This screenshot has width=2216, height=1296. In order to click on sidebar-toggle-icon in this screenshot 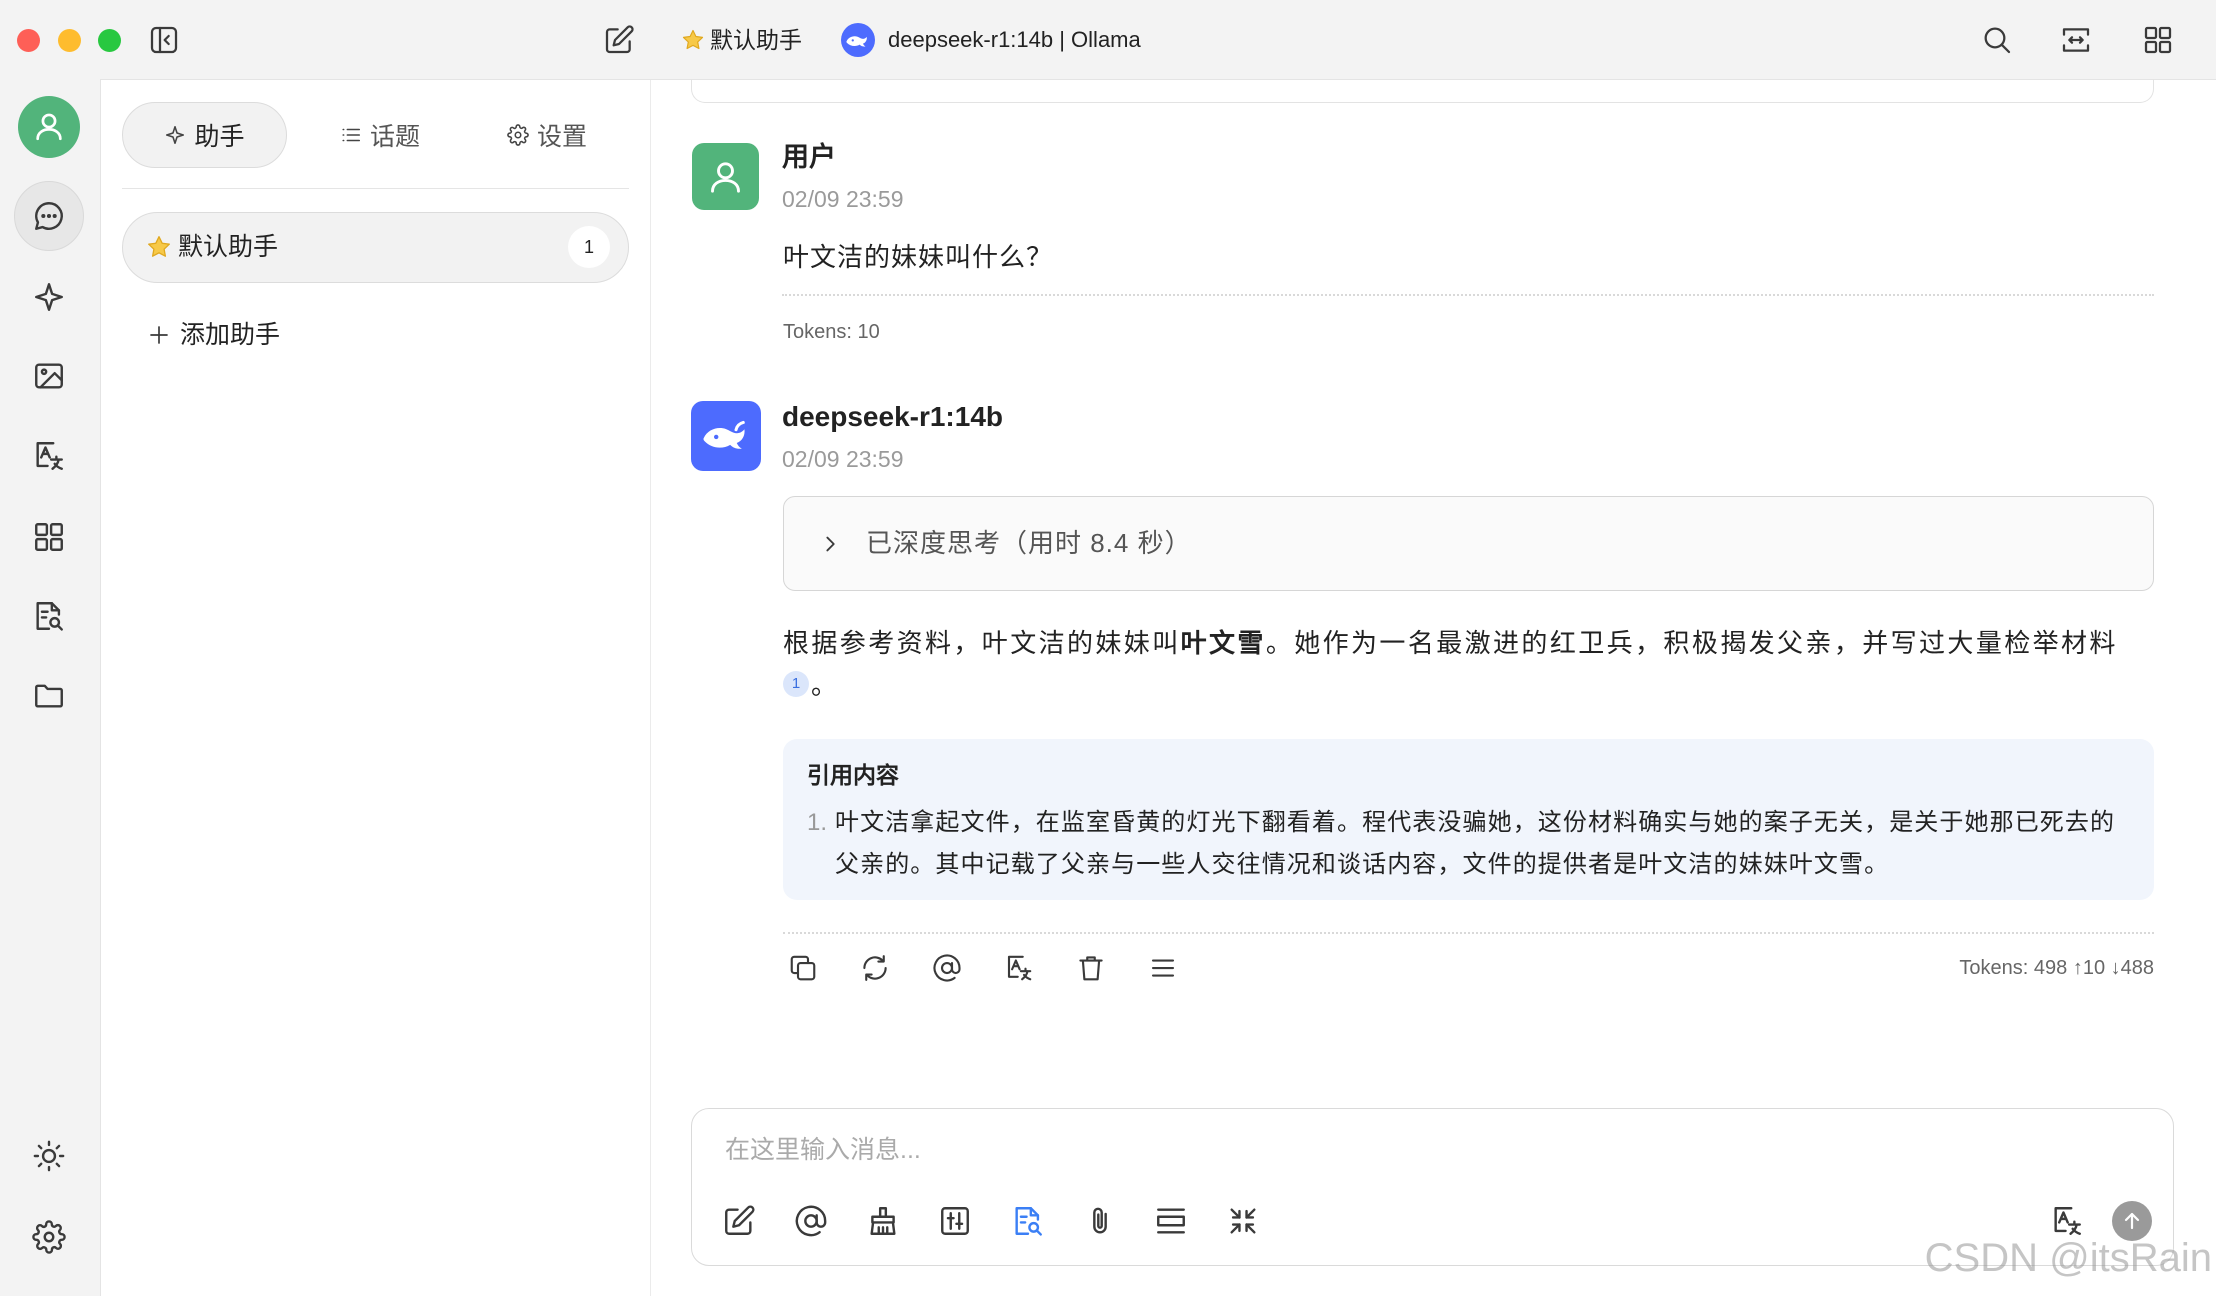, I will do `click(164, 40)`.